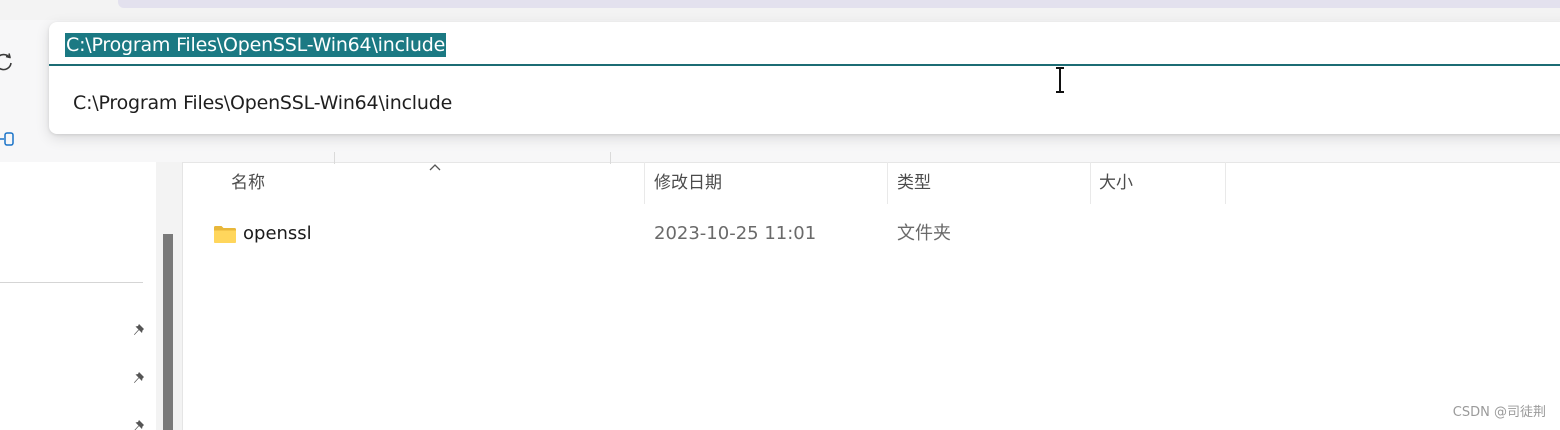 The height and width of the screenshot is (430, 1560). I want to click on file-name: openssl, so click(277, 234).